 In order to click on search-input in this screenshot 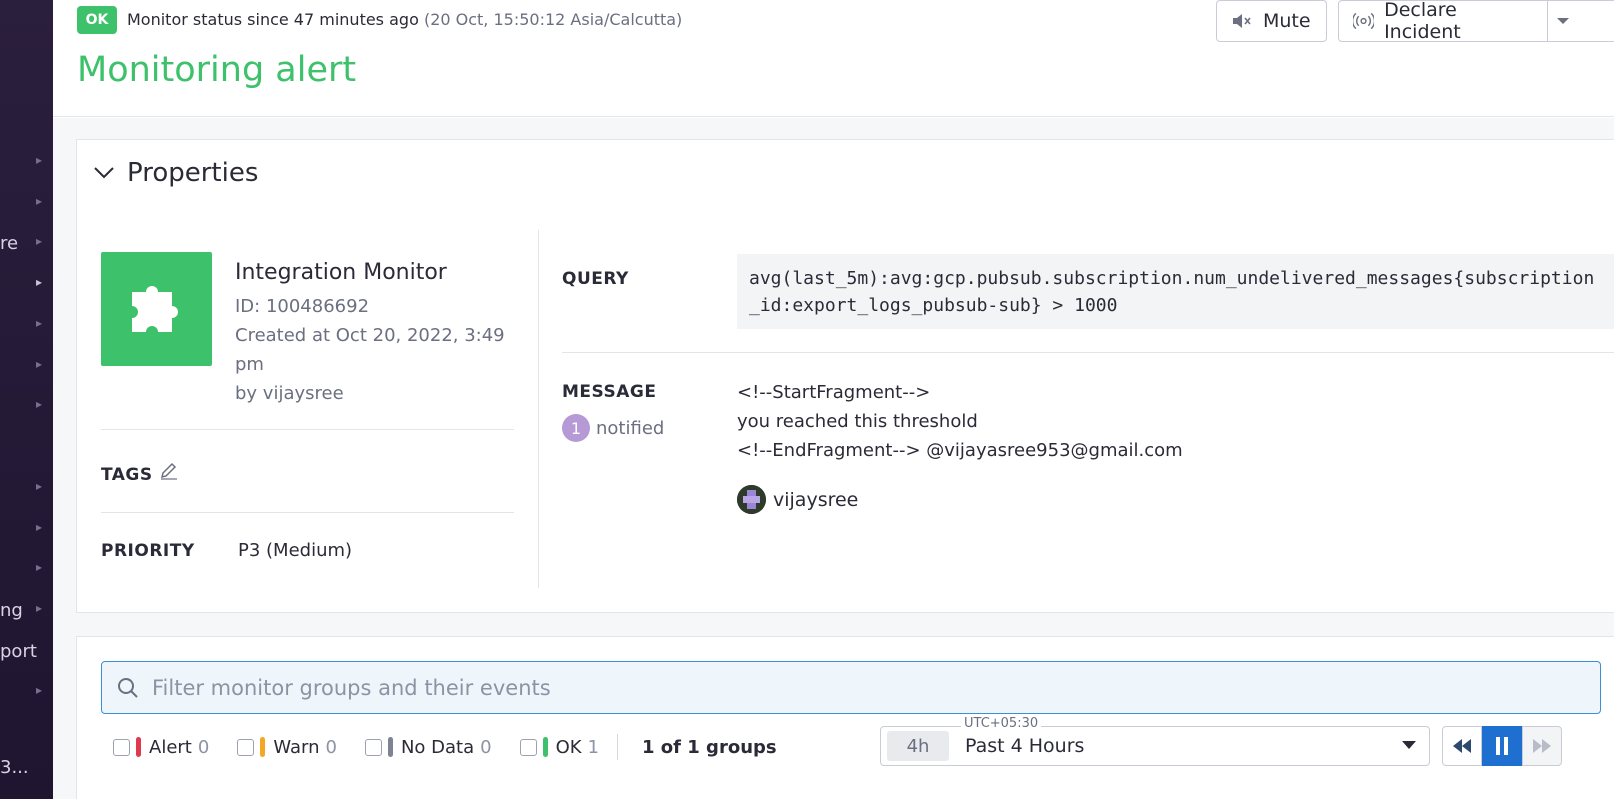, I will do `click(852, 687)`.